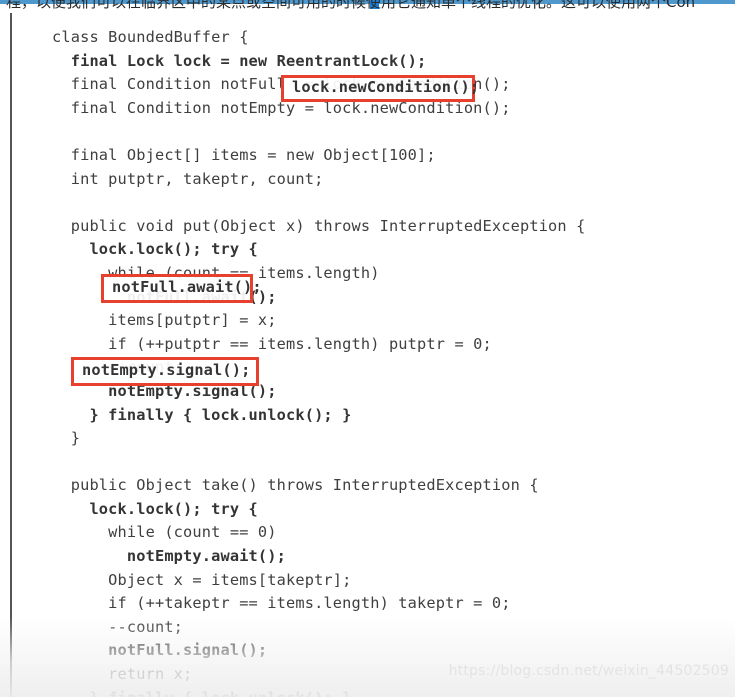 The width and height of the screenshot is (735, 697). Describe the element at coordinates (188, 178) in the screenshot. I see `code-line: int putptr, takeptr, count;` at that location.